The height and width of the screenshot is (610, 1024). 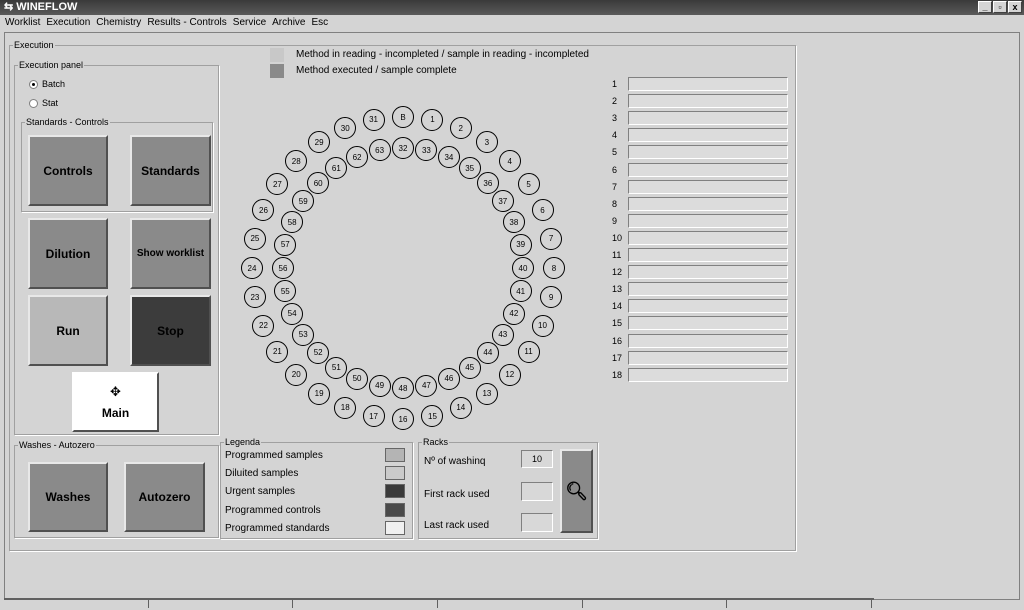 I want to click on main-button: ✥ Main, so click(x=115, y=402).